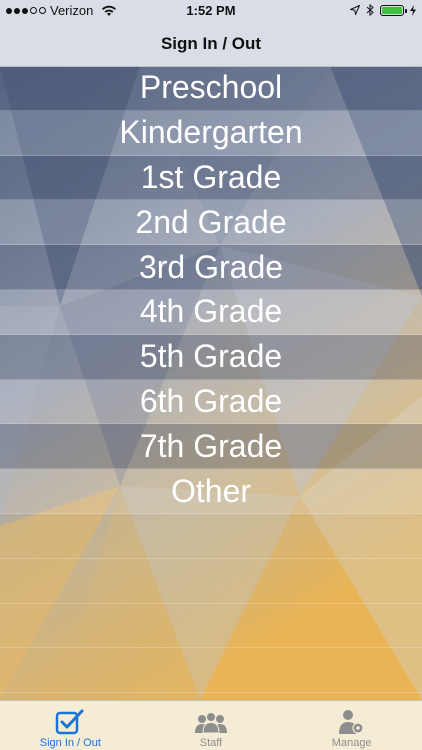  What do you see at coordinates (211, 447) in the screenshot?
I see `grade-item-7th-grade: 7th Grade` at bounding box center [211, 447].